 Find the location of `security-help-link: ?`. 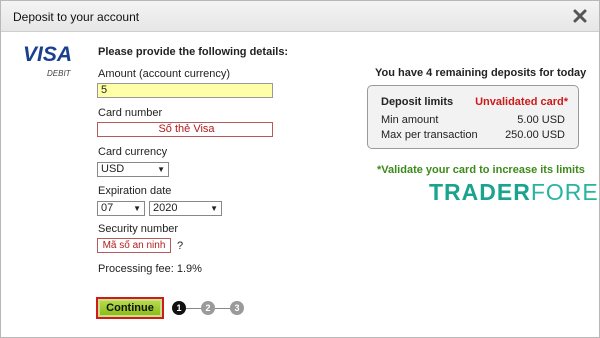

security-help-link: ? is located at coordinates (180, 246).